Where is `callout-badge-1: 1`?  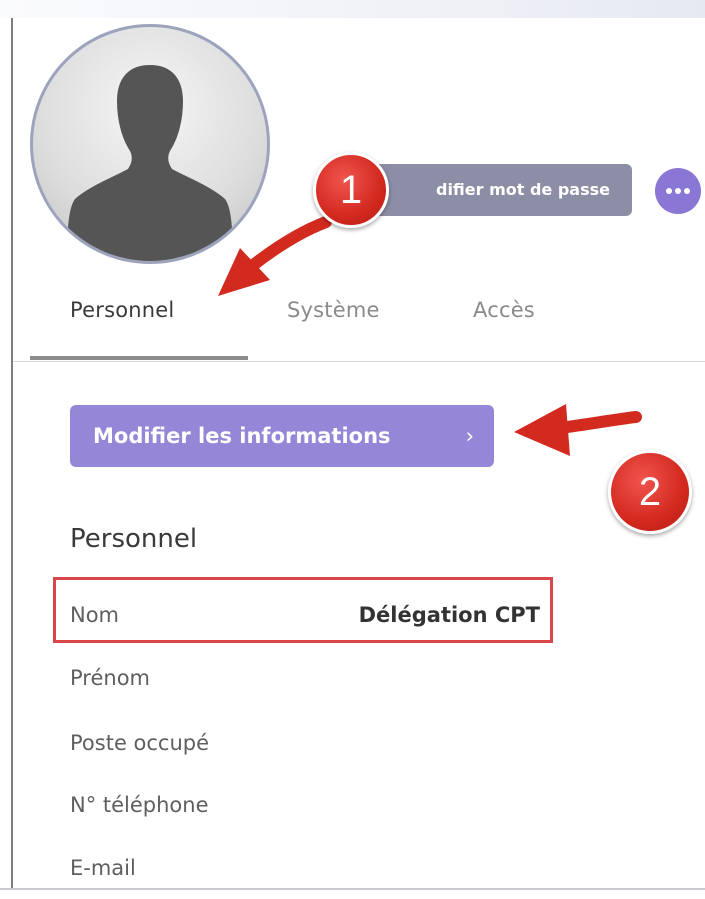 callout-badge-1: 1 is located at coordinates (351, 190).